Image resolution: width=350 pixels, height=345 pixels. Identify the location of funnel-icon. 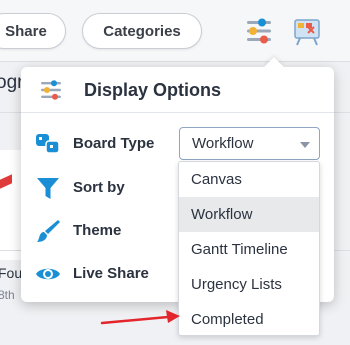
(48, 188).